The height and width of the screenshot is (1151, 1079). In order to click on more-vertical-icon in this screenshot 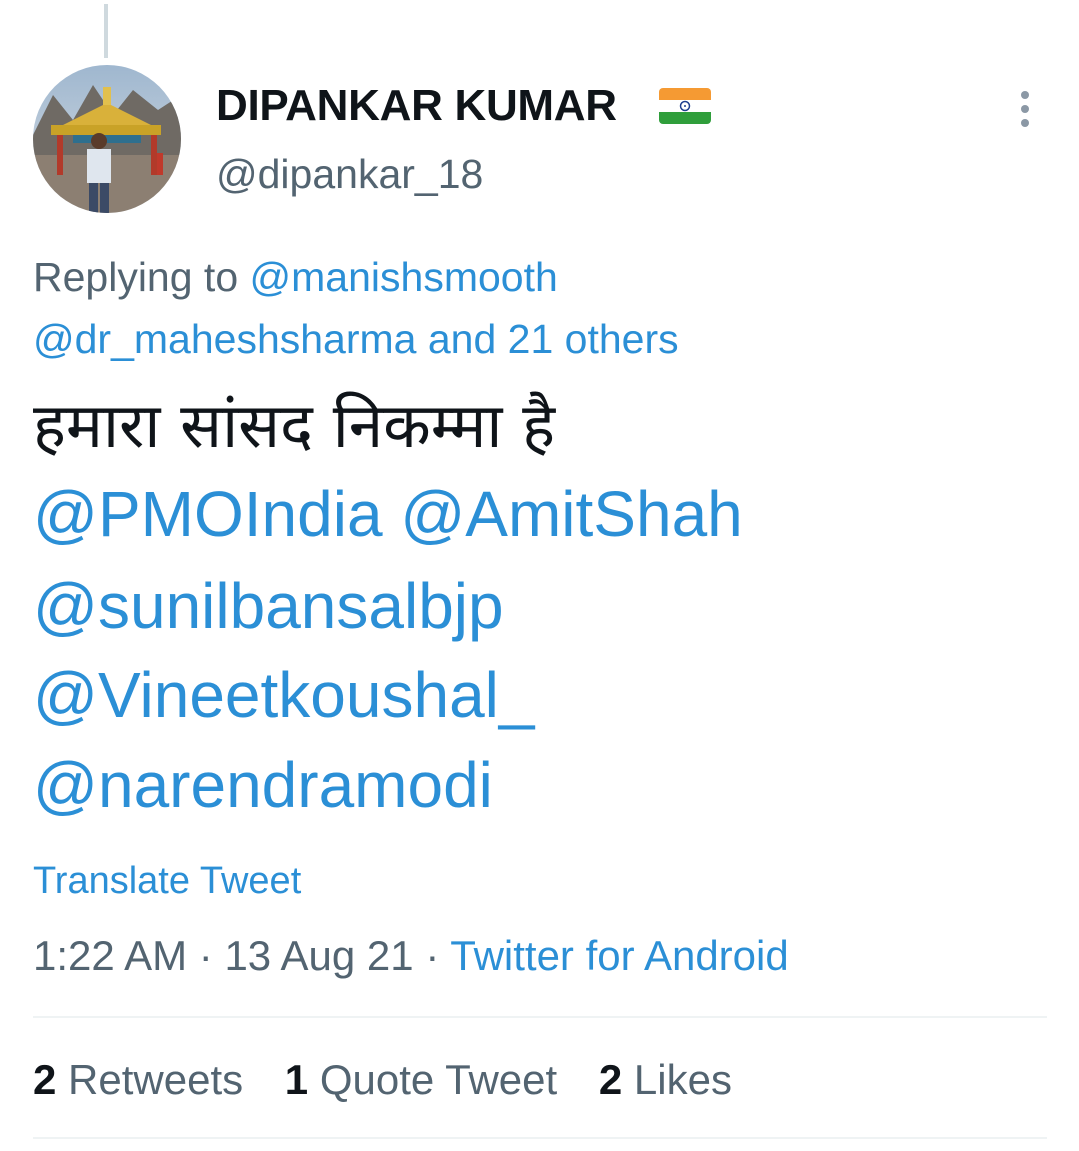, I will do `click(1025, 109)`.